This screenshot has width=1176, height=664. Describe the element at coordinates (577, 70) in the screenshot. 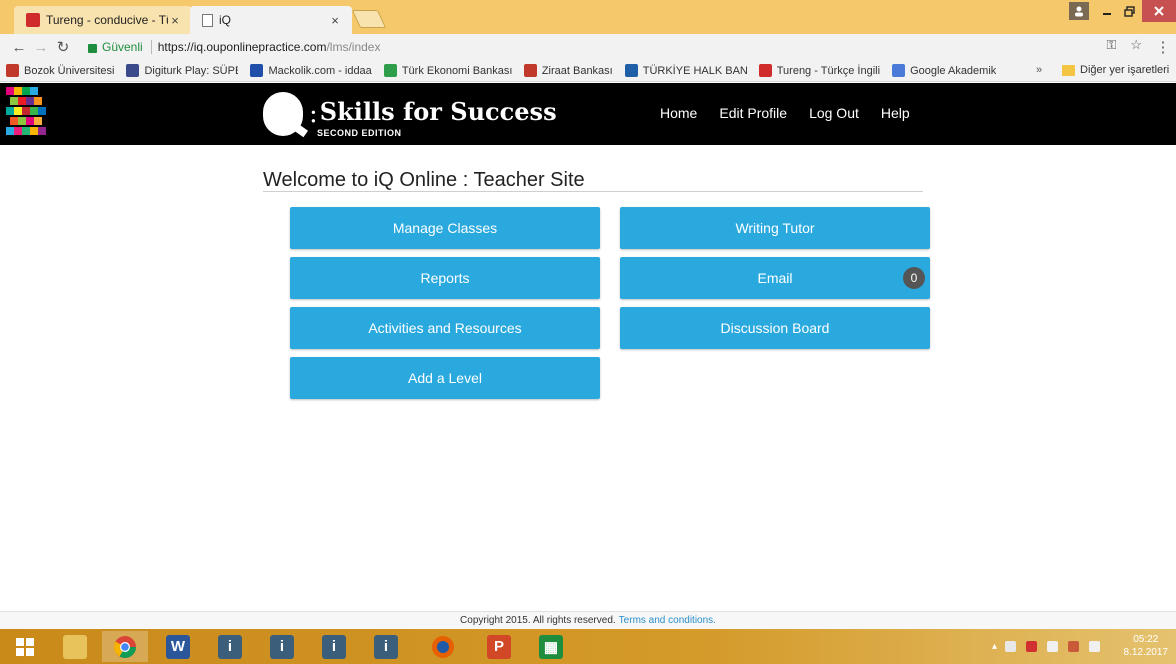

I see `bookmark-label: Ziraat Bankası` at that location.